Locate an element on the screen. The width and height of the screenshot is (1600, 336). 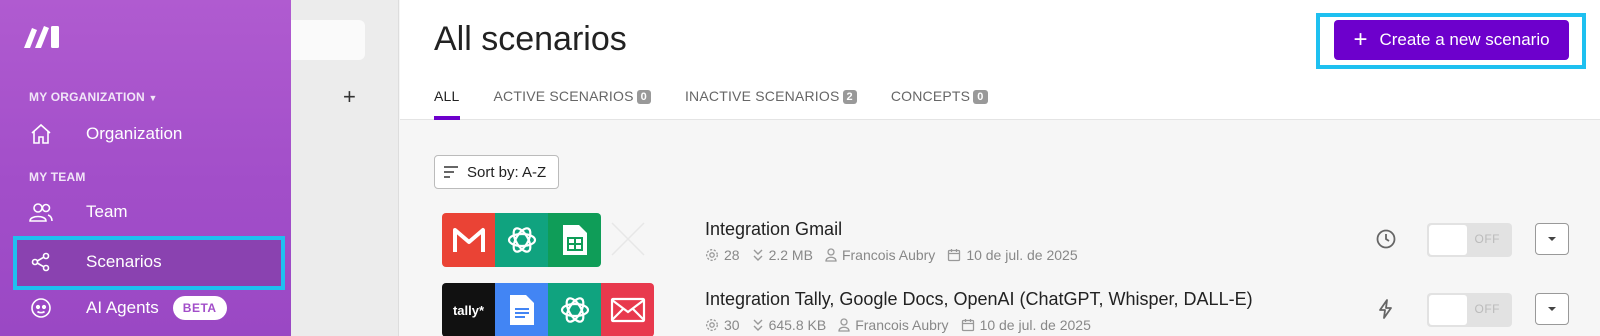
users-icon is located at coordinates (41, 212).